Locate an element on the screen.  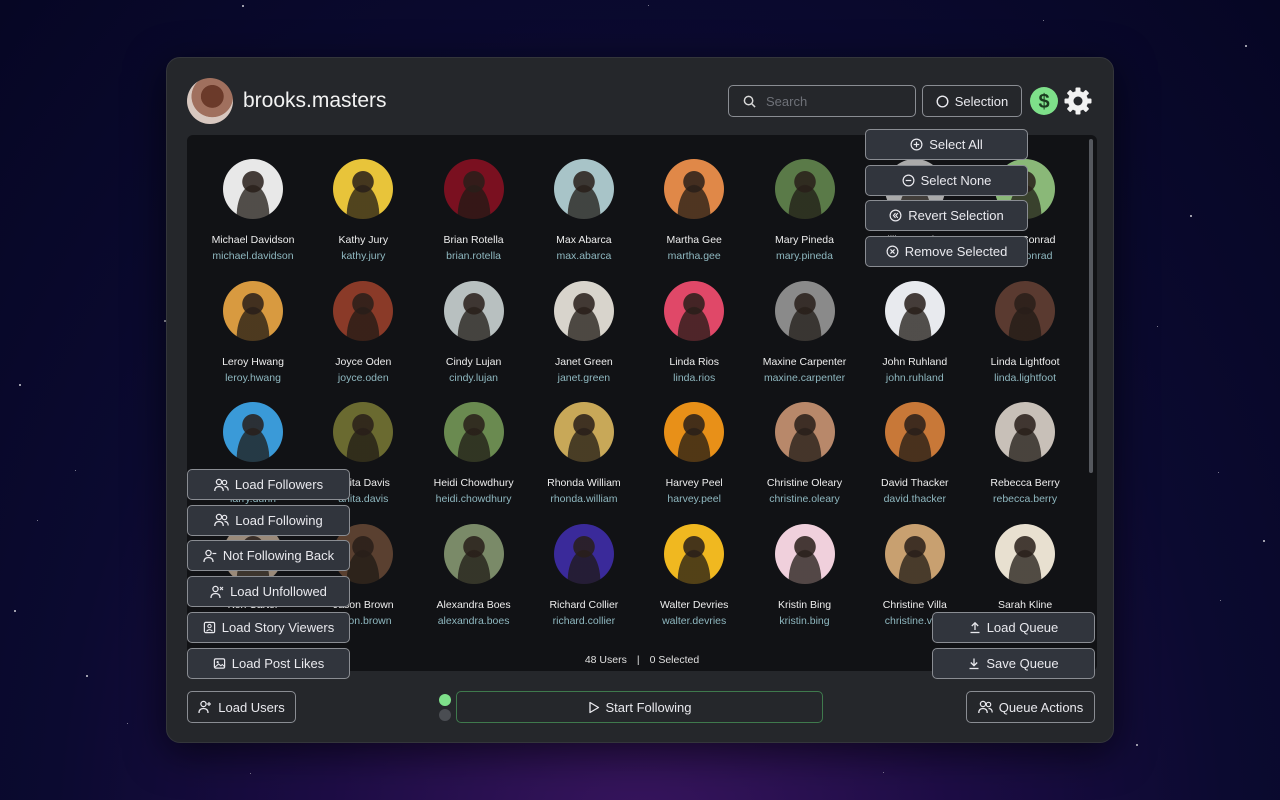
menu-item-label: Select All is located at coordinates (956, 144).